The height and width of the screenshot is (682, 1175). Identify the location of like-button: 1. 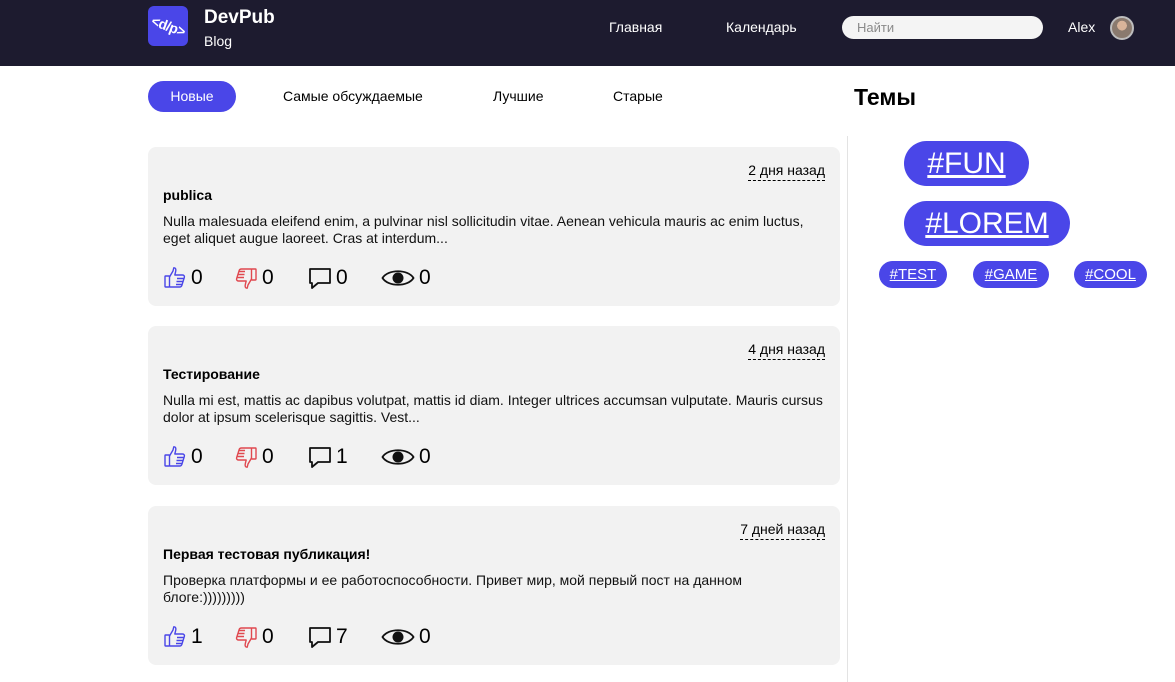
(183, 637).